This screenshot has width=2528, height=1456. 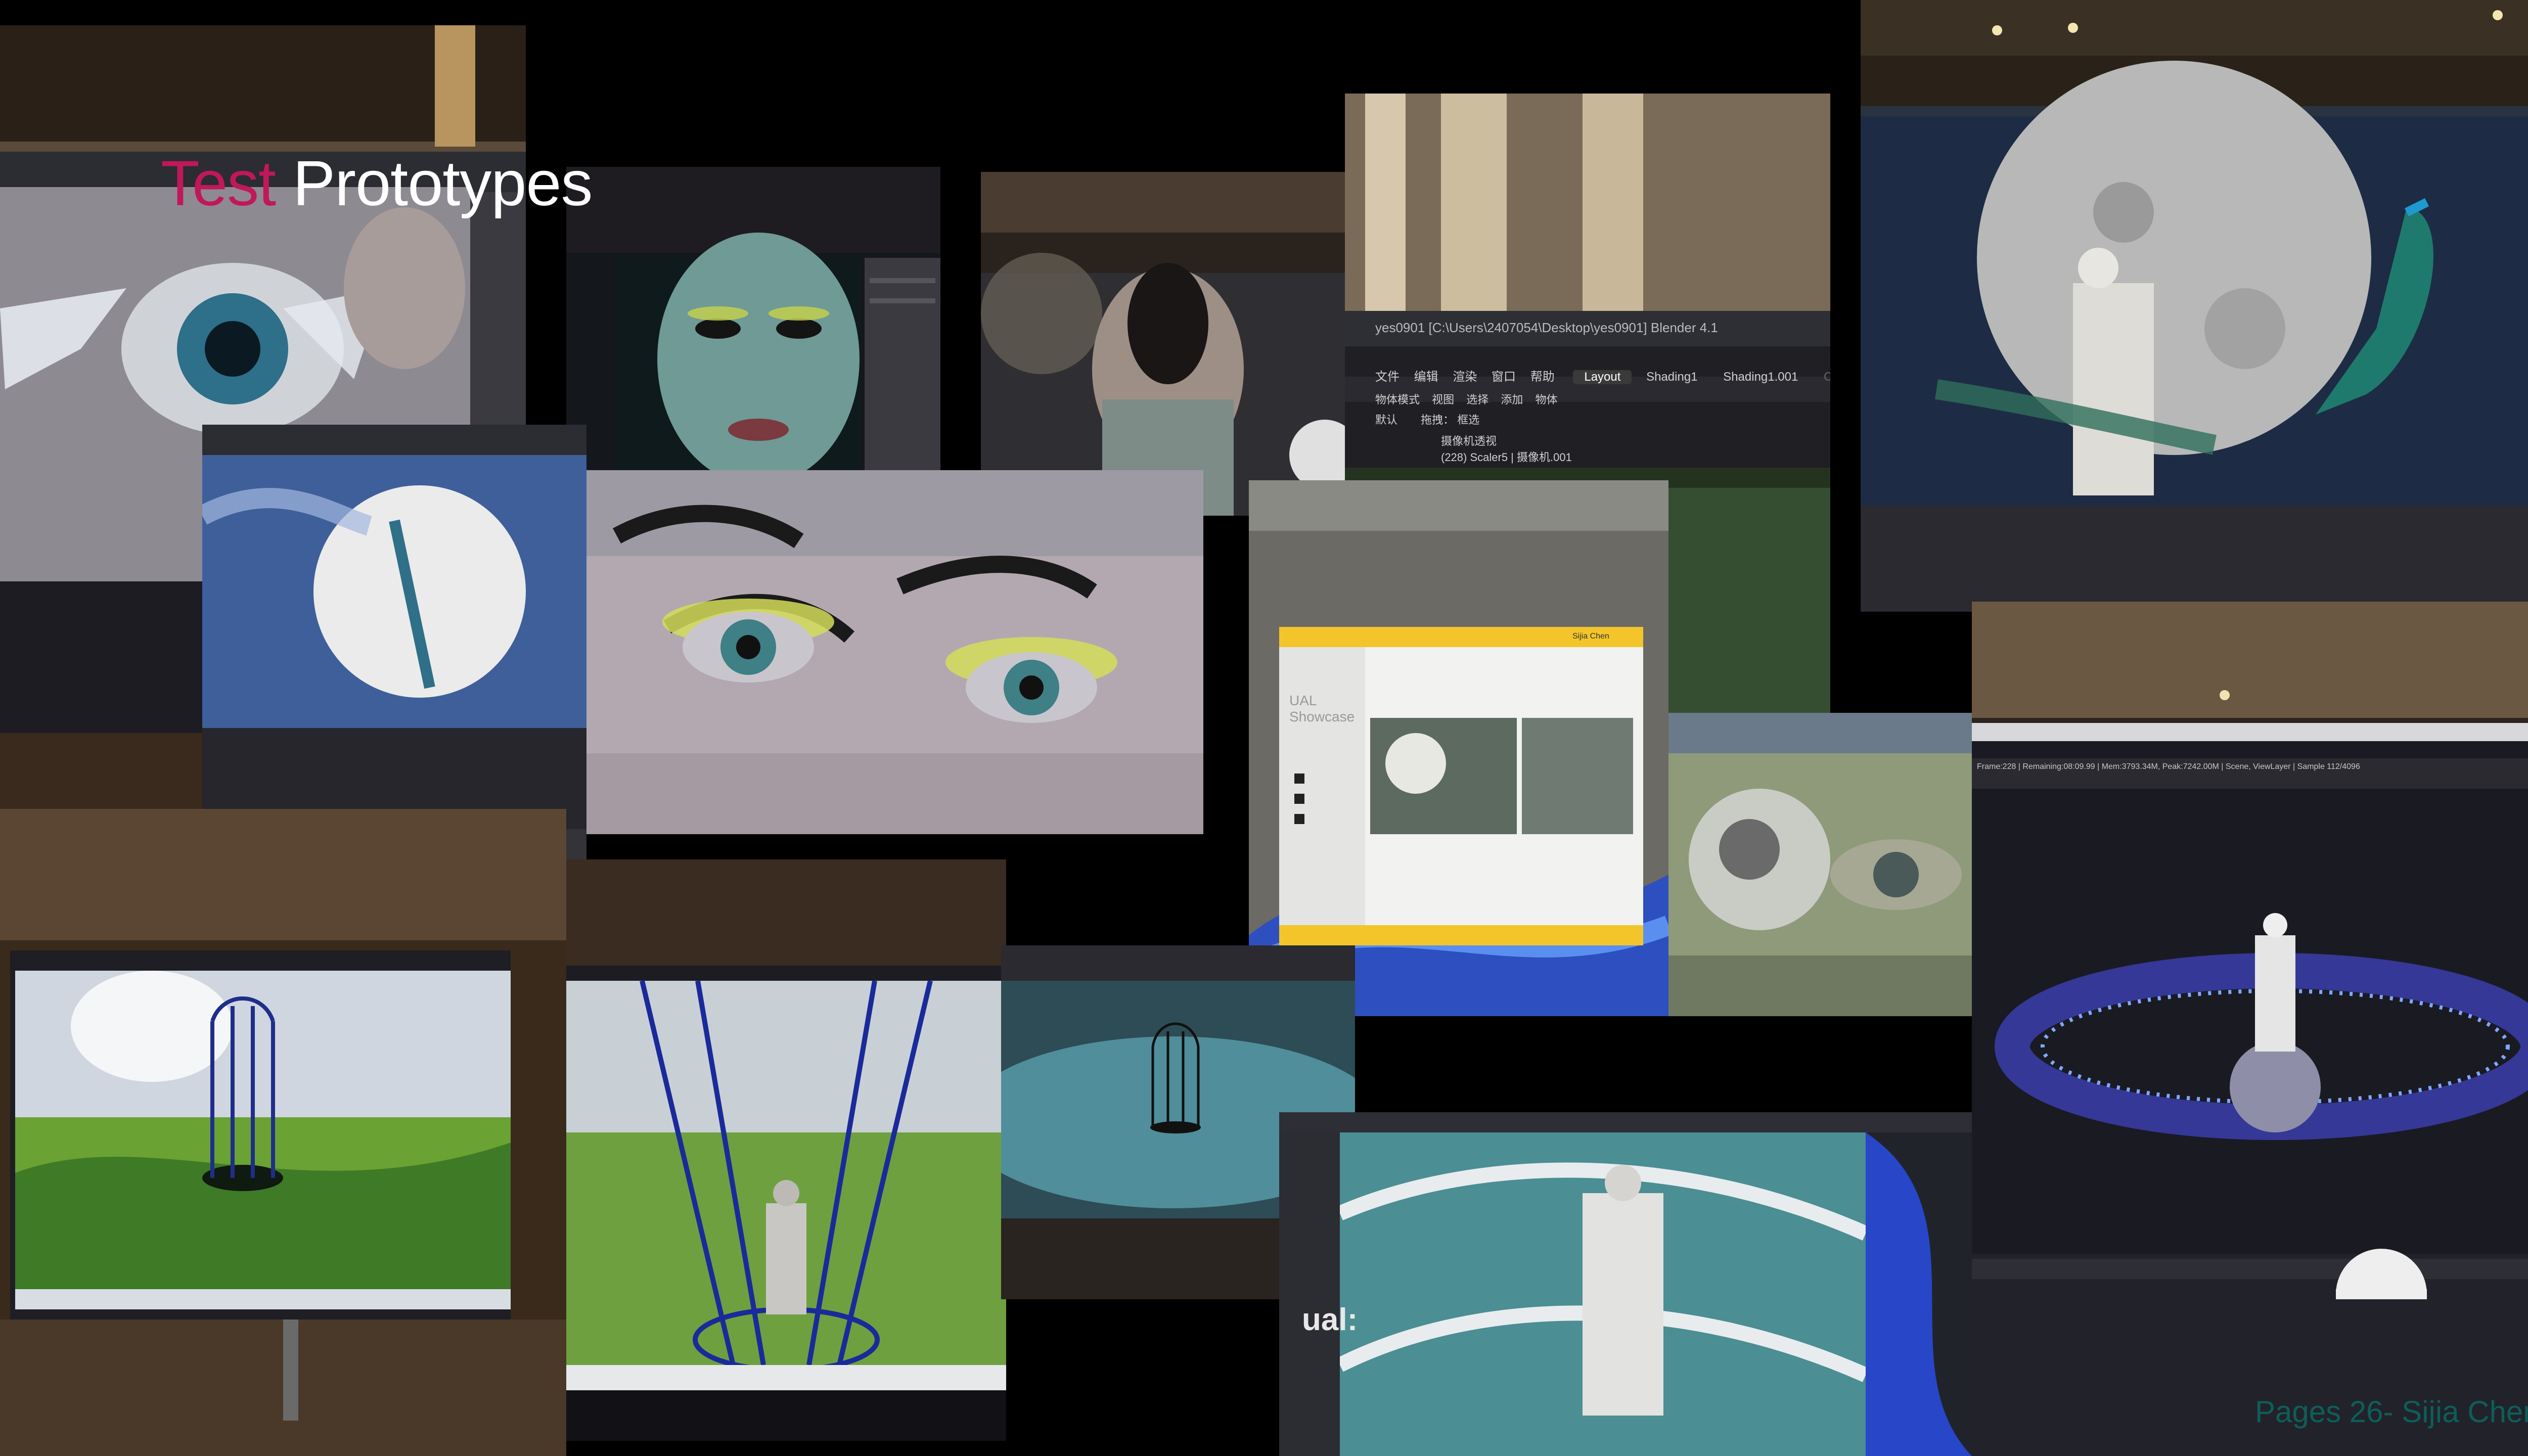 What do you see at coordinates (1163, 344) in the screenshot?
I see `photo-avatar-monitor` at bounding box center [1163, 344].